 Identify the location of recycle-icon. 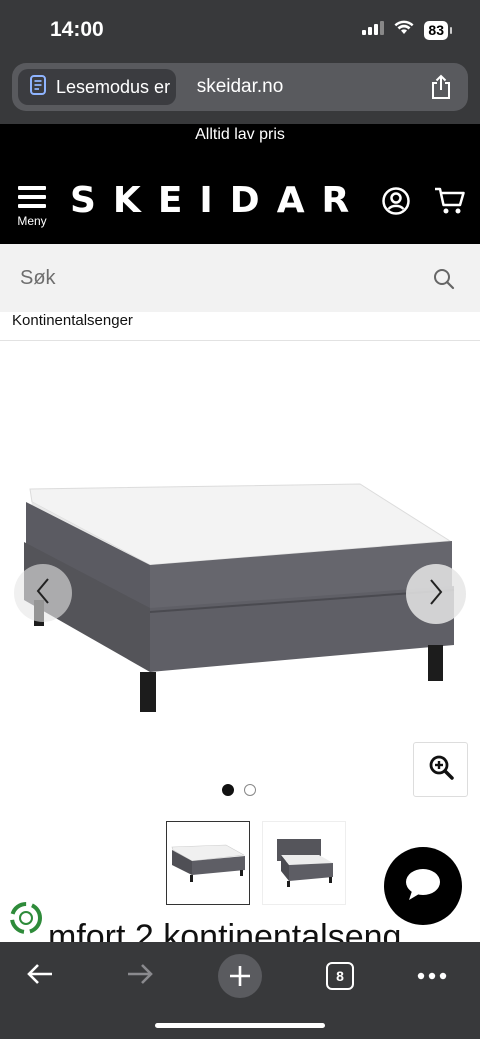
(26, 920).